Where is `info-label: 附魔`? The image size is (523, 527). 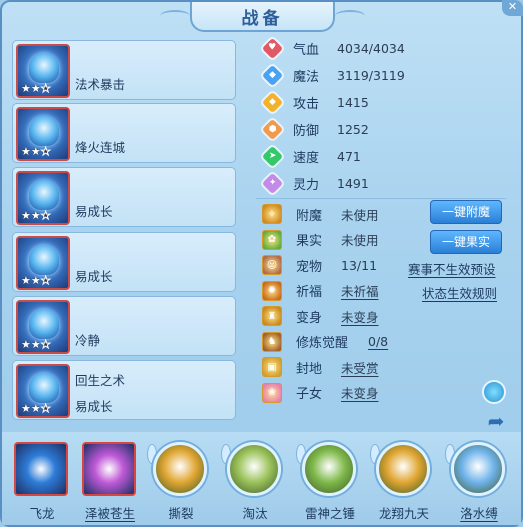
info-label: 附魔 is located at coordinates (309, 216).